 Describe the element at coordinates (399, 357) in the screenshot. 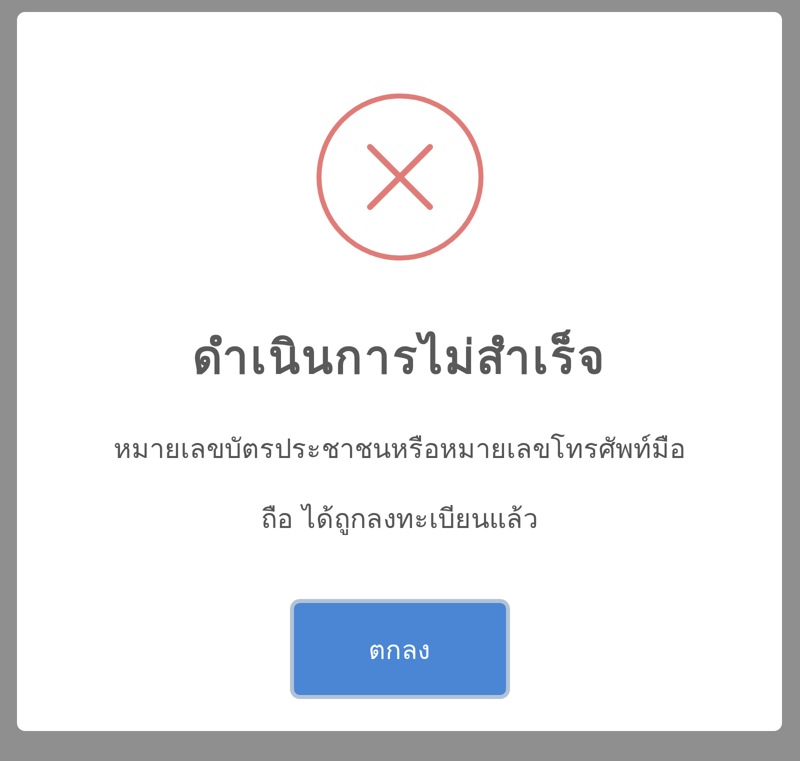

I see `dialog-title: ดำเนินการไม่สำเร็จ` at that location.